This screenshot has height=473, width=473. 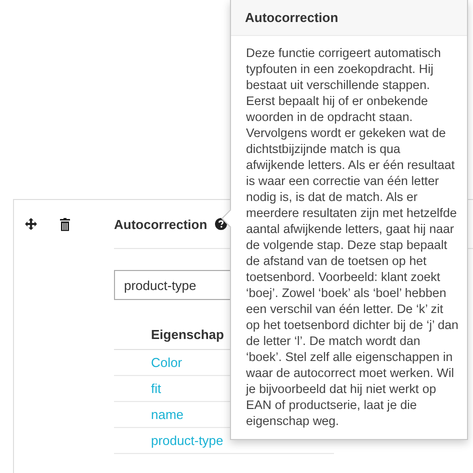 I want to click on section-title: Autocorrection, so click(x=161, y=224).